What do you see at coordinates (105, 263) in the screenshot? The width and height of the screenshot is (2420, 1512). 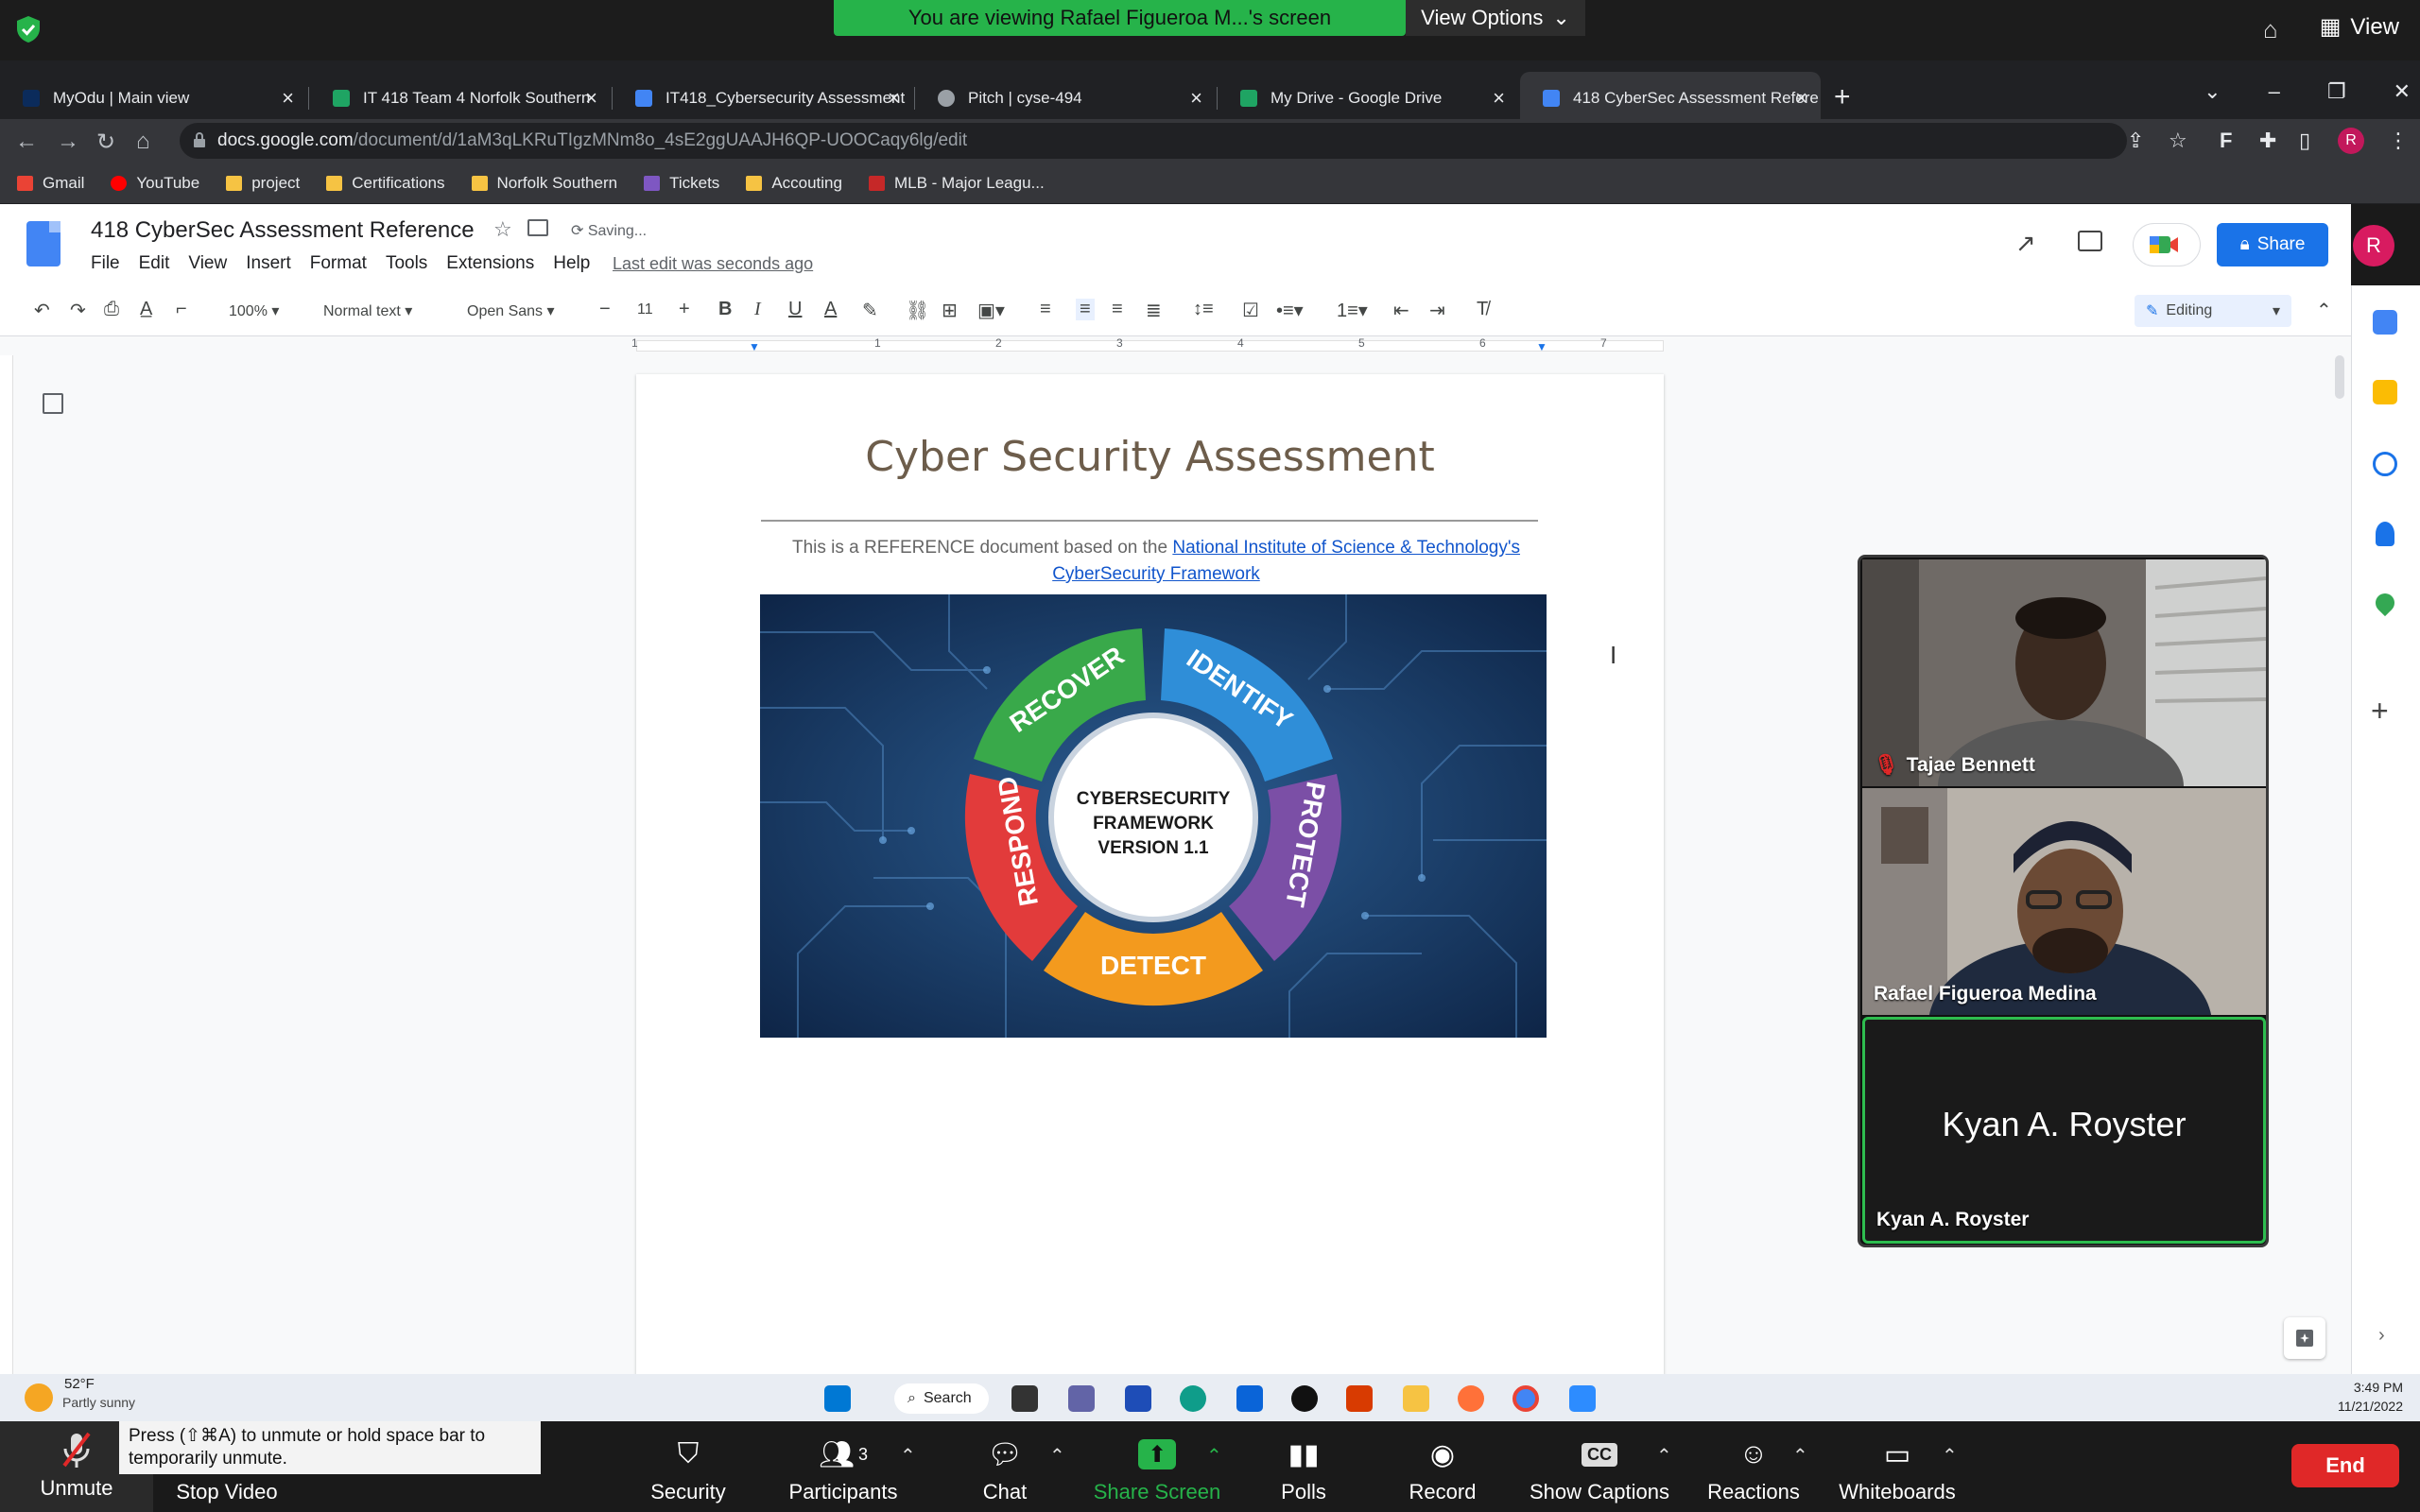 I see `menu-file: File` at bounding box center [105, 263].